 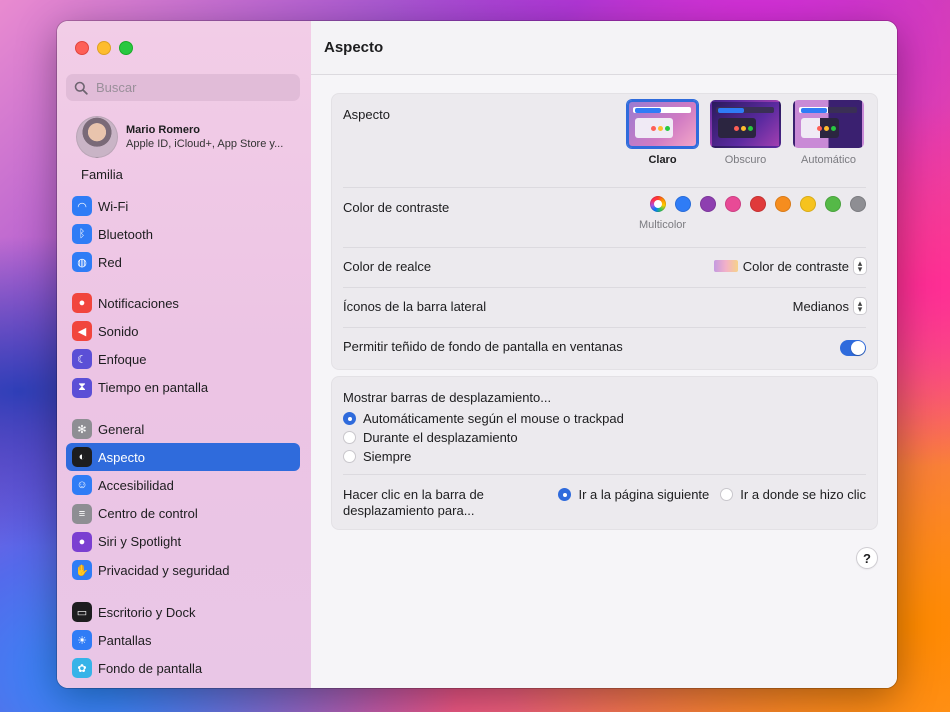 What do you see at coordinates (415, 306) in the screenshot?
I see `sidebar-icons-label: Íconos de la barra lateral` at bounding box center [415, 306].